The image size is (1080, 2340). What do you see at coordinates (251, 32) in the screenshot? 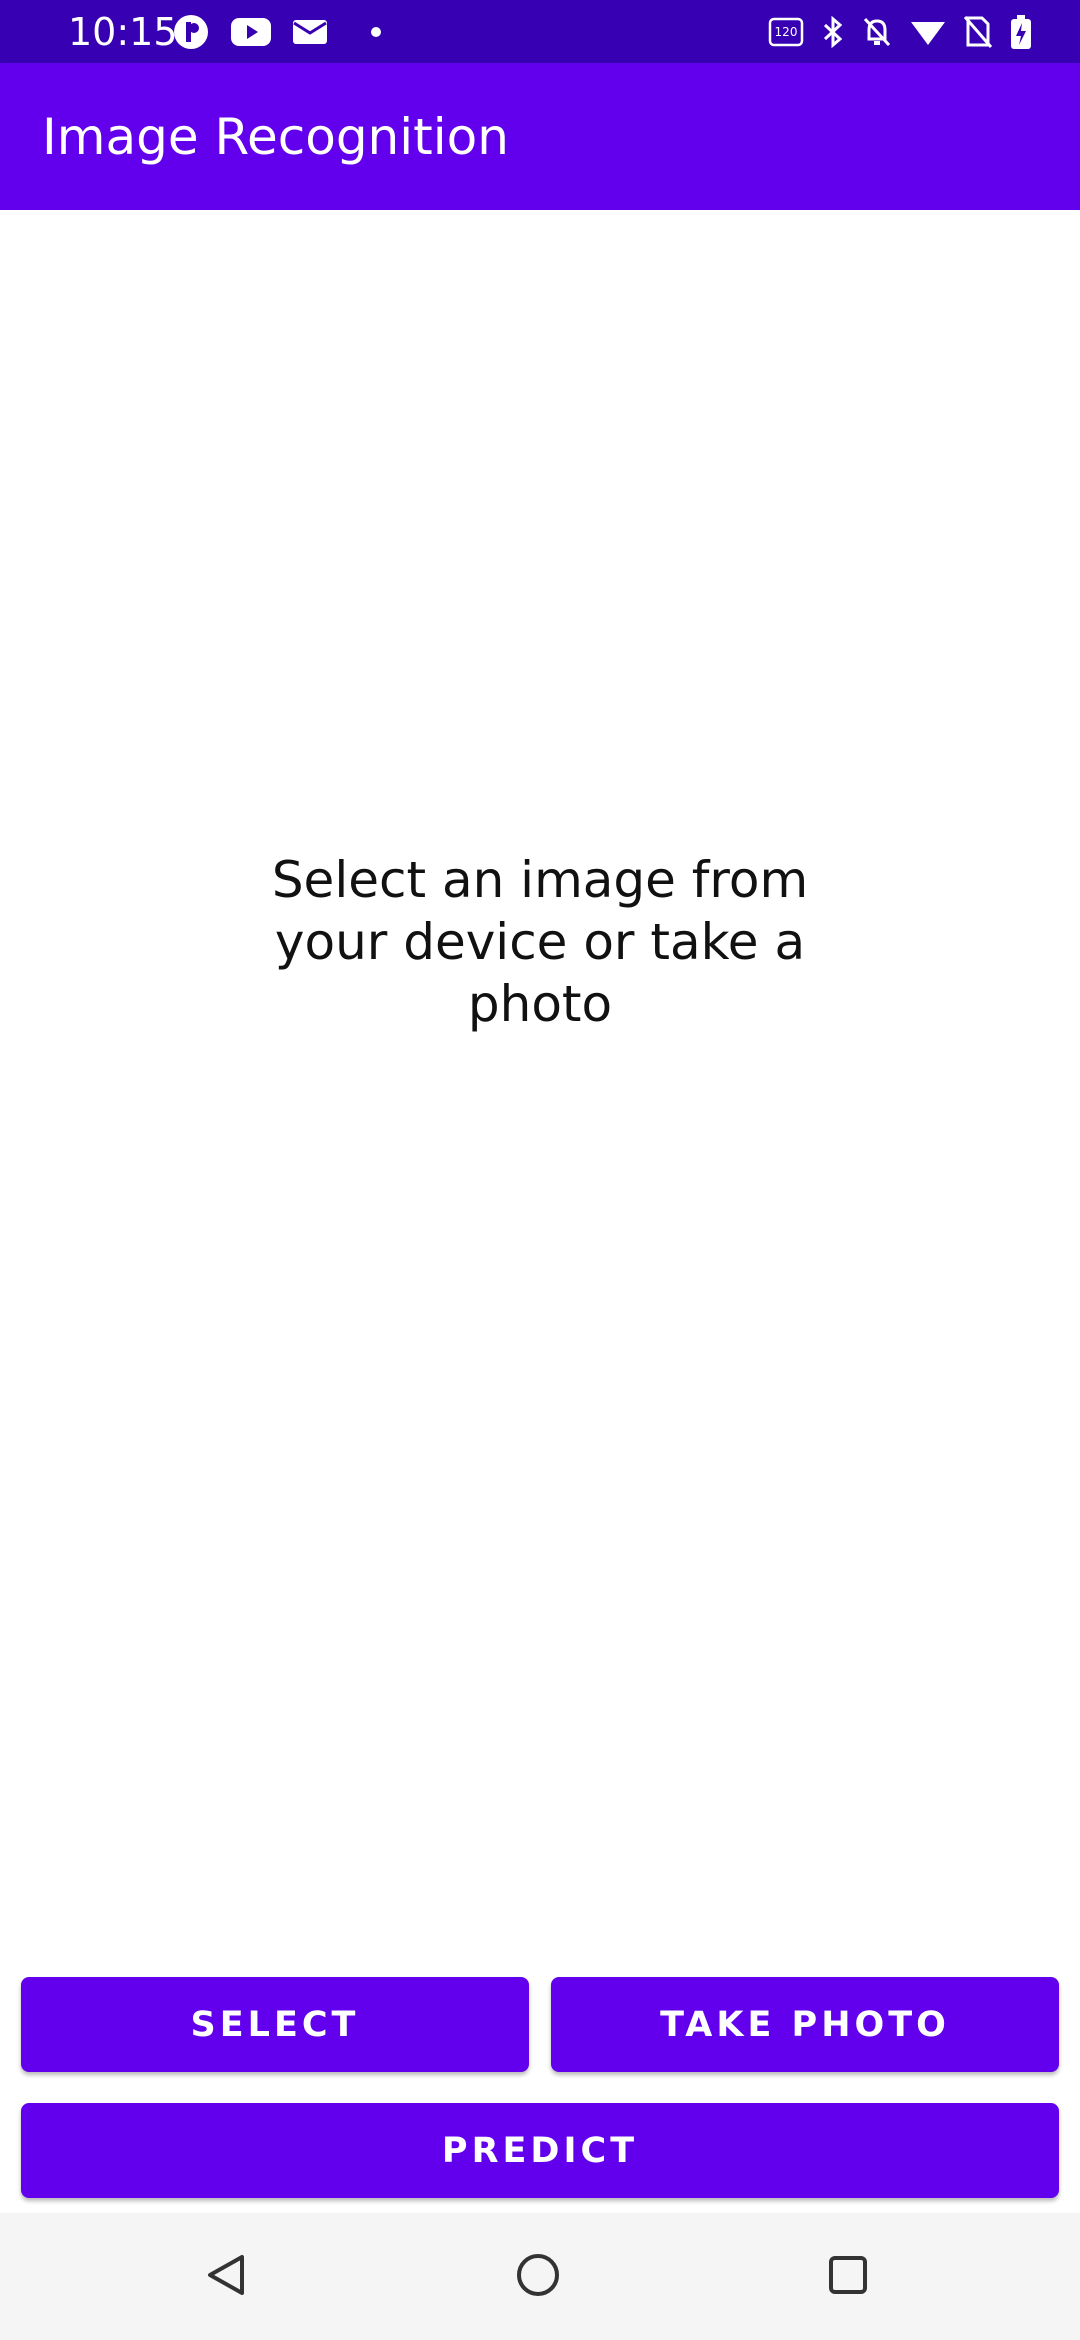
I see `youtube-icon` at bounding box center [251, 32].